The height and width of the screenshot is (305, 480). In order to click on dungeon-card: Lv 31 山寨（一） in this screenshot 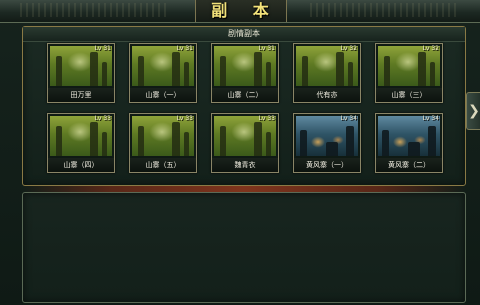, I will do `click(163, 73)`.